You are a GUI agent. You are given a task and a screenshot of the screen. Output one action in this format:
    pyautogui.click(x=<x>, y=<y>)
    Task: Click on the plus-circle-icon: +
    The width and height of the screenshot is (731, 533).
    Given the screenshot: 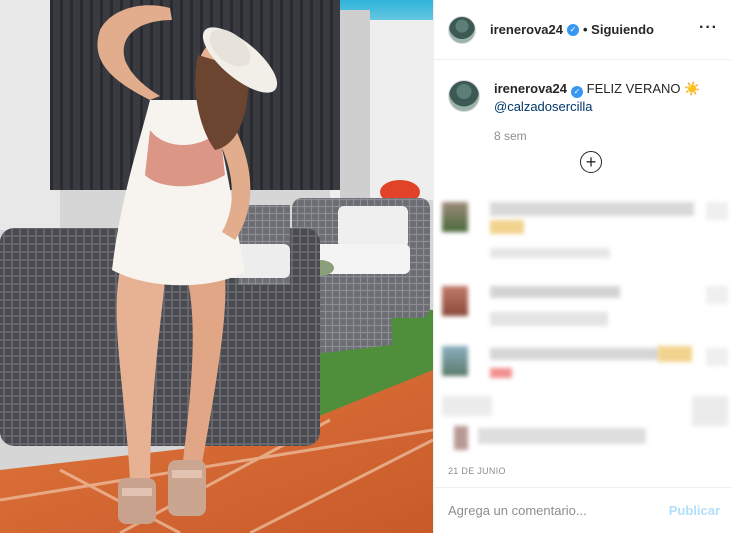 What is the action you would take?
    pyautogui.click(x=591, y=162)
    